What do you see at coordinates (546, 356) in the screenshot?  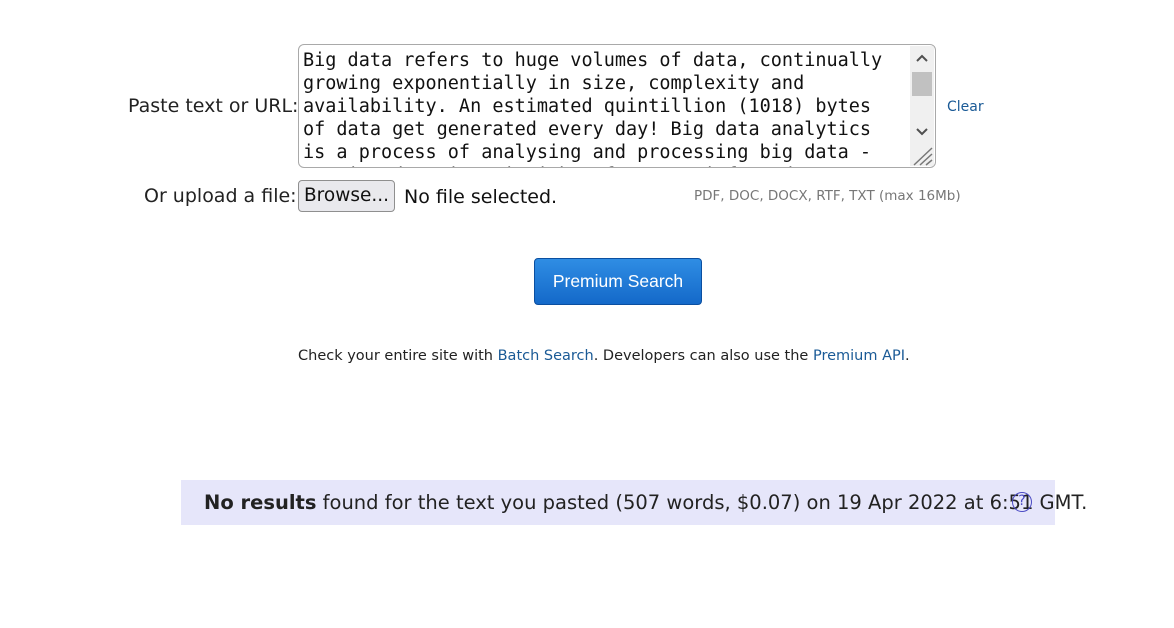 I see `batch-search-link: Batch Search` at bounding box center [546, 356].